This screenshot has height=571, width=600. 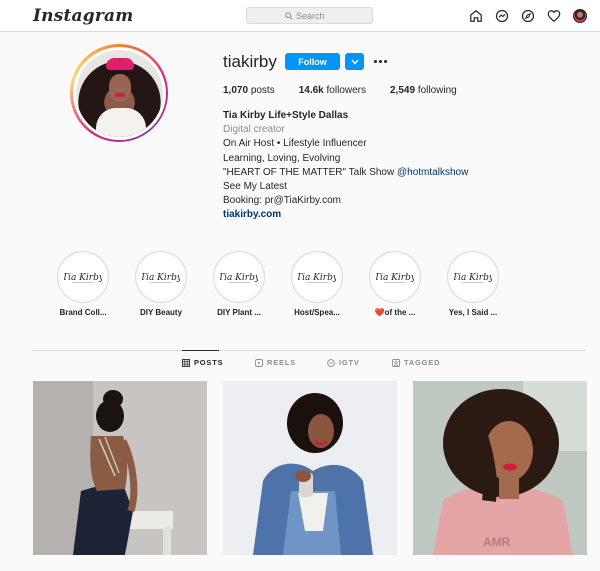 I want to click on explore-icon, so click(x=528, y=16).